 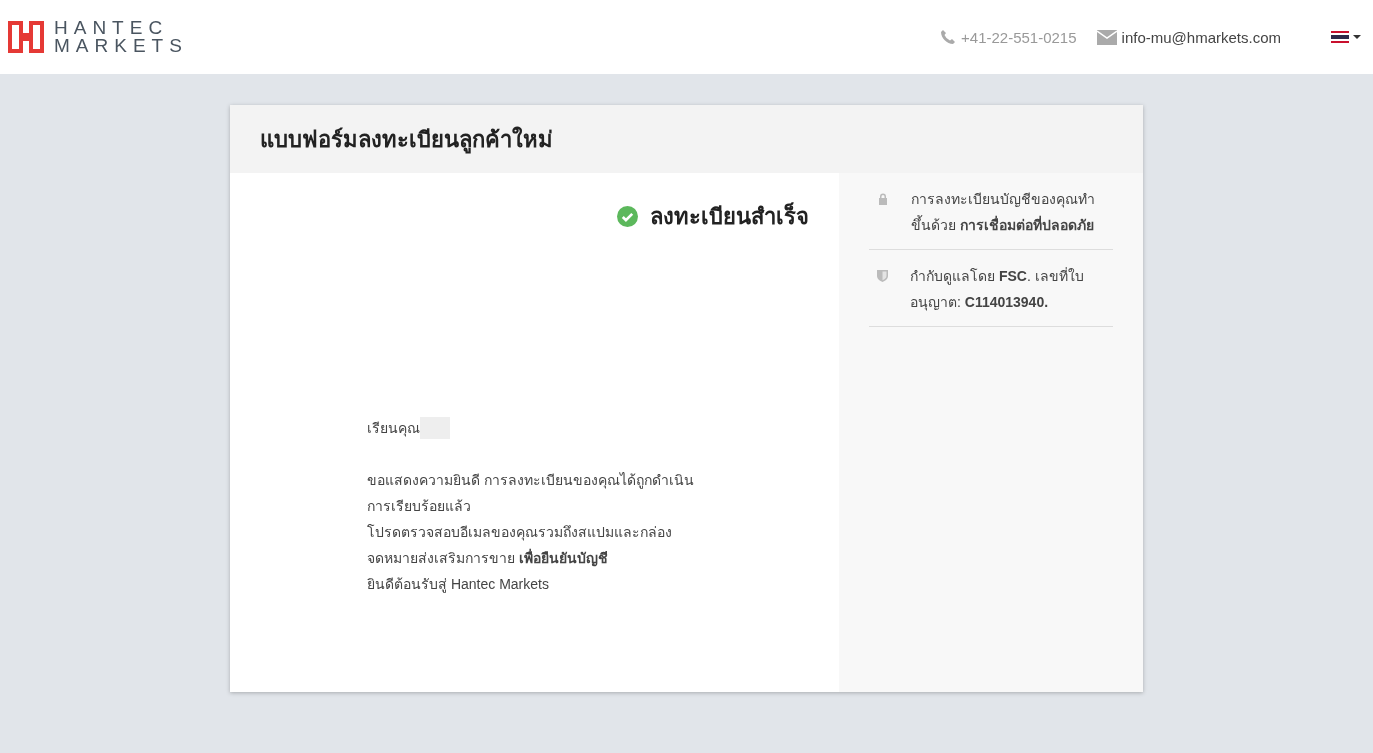 I want to click on check-circle-icon, so click(x=627, y=216).